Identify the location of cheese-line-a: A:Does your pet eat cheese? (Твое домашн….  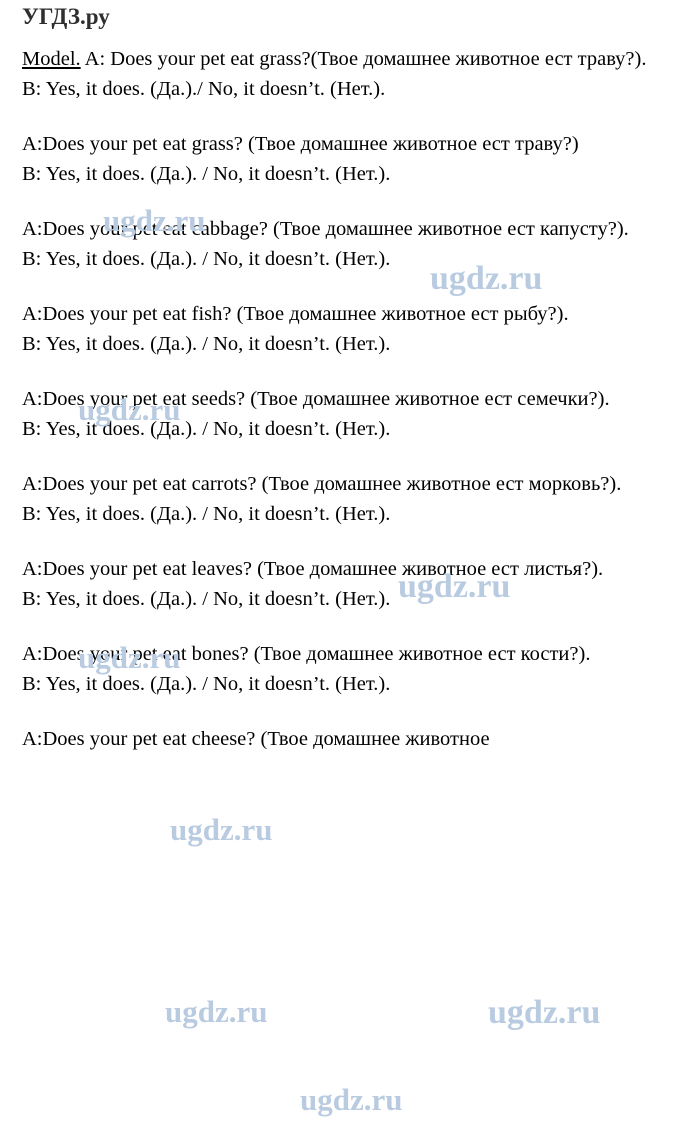
(256, 739).